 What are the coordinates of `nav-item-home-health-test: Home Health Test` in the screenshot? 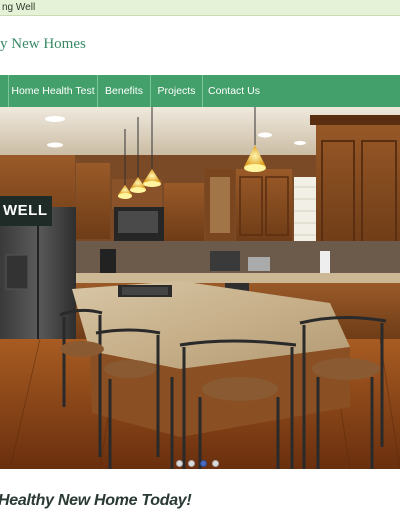 It's located at (53, 91).